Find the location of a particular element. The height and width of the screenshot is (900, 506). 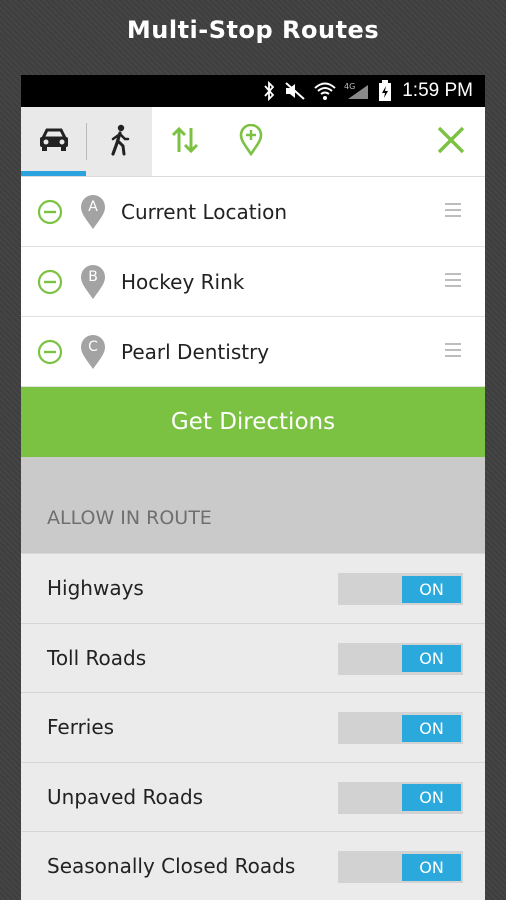

add-stop-button is located at coordinates (251, 141).